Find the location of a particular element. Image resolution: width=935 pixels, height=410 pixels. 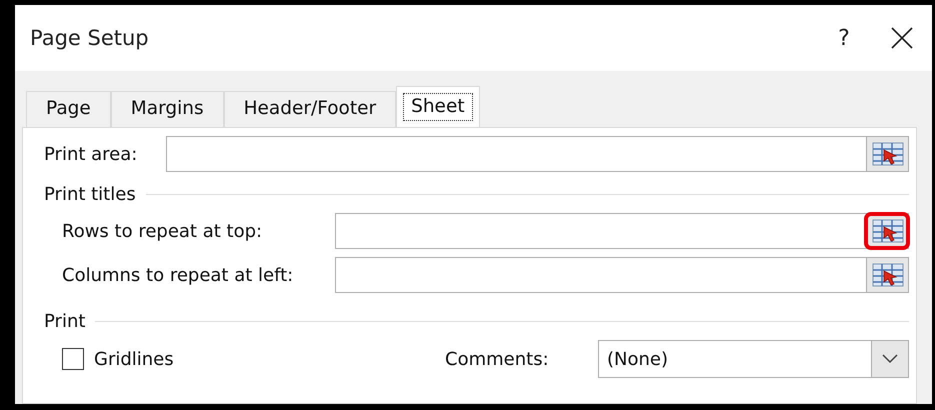

tab: Margins is located at coordinates (167, 109).